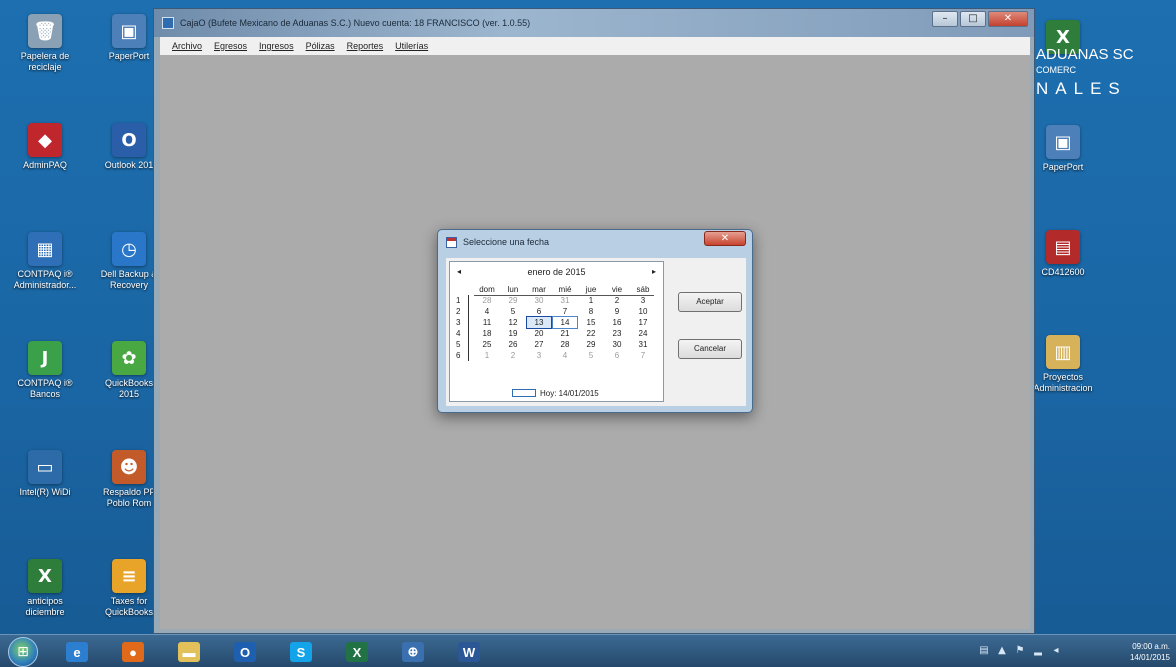  Describe the element at coordinates (1063, 382) in the screenshot. I see `desktop-shortcut-label: Proyectos Administracion` at that location.